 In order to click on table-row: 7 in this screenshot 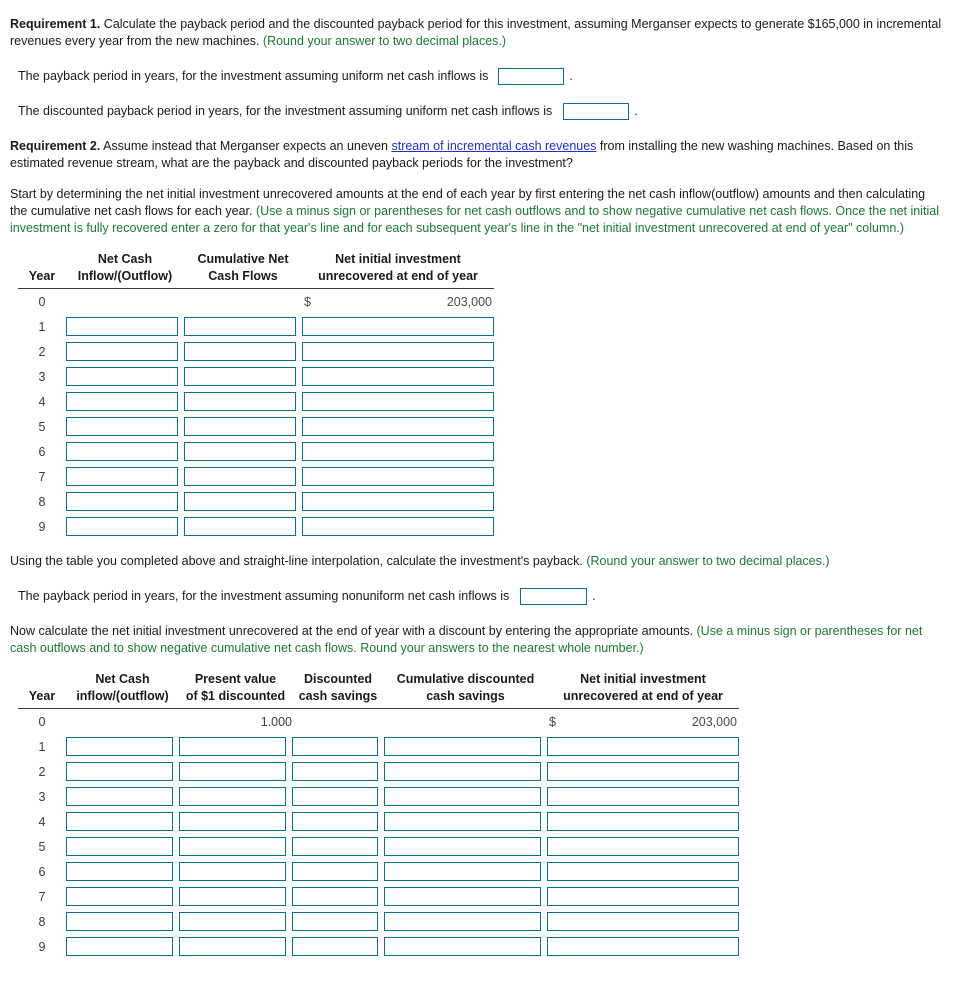, I will do `click(256, 476)`.